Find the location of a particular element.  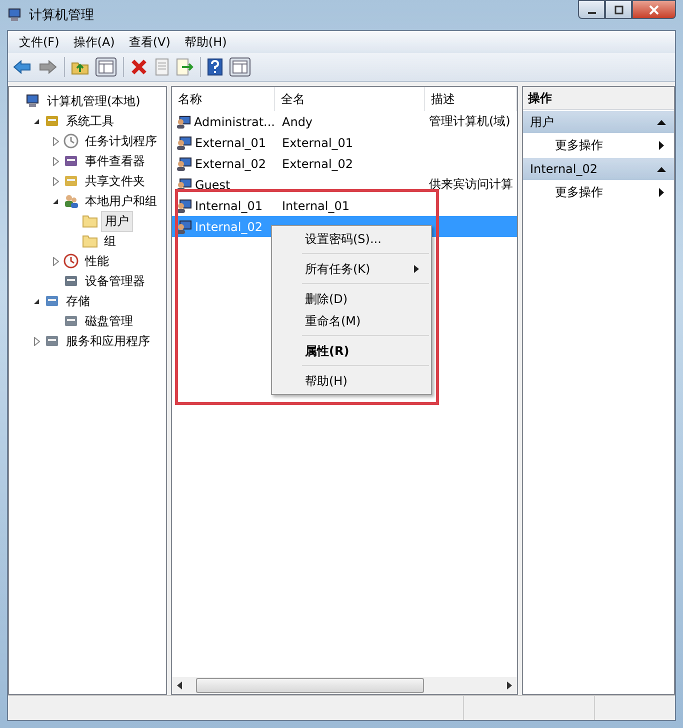

user-name: Internal_01 is located at coordinates (229, 205).